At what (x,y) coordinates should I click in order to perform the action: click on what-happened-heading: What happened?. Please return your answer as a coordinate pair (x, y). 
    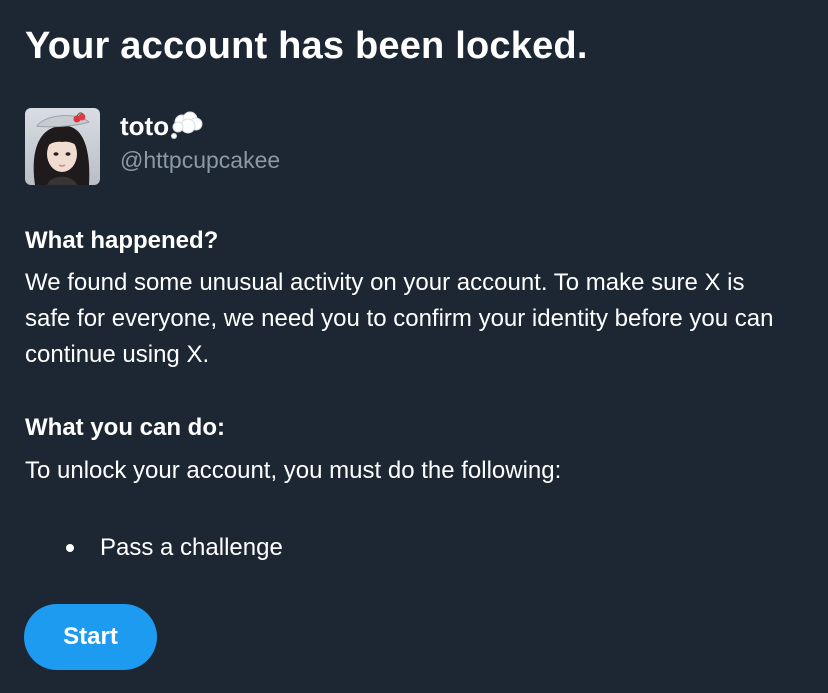
    Looking at the image, I should click on (122, 240).